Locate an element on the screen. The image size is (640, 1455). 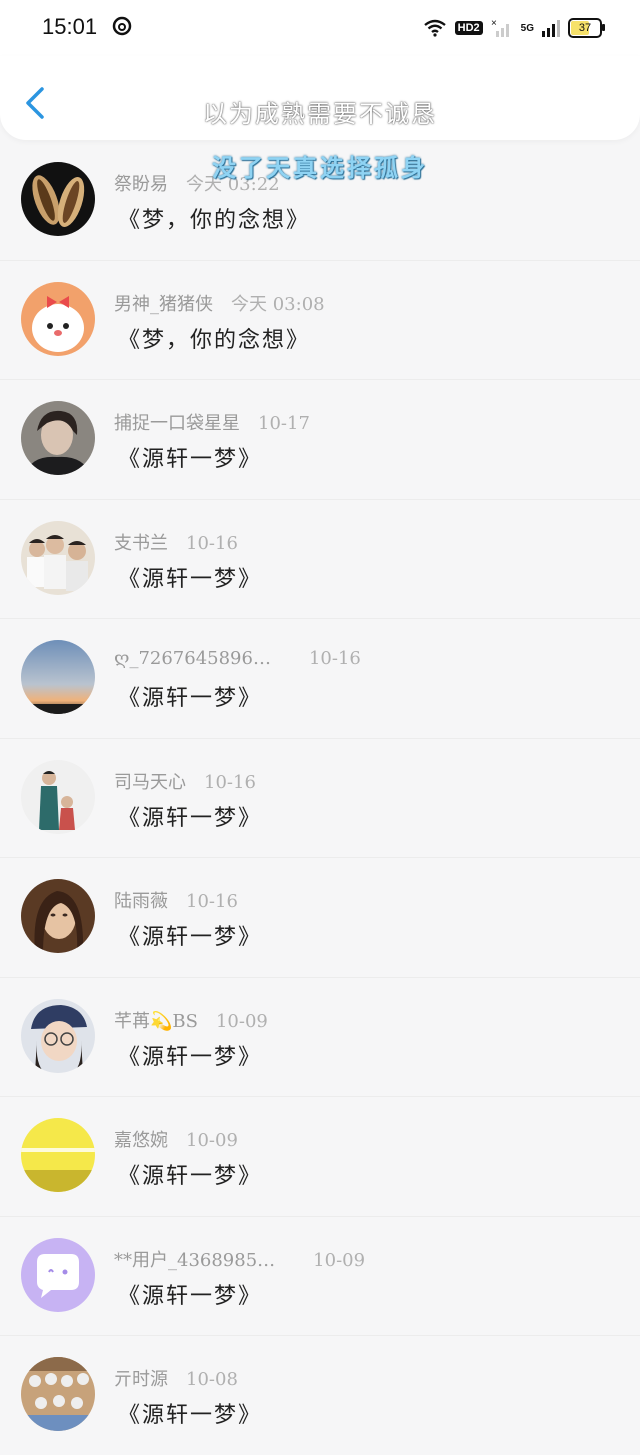
list-item: 嘉悠婉 10-09 《源轩一梦》 is located at coordinates (320, 1156).